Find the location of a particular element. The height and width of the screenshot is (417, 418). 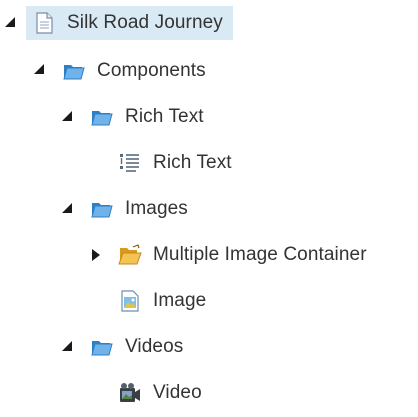

tree-item-silk-road-journey: Silk Road Journey is located at coordinates (129, 23).